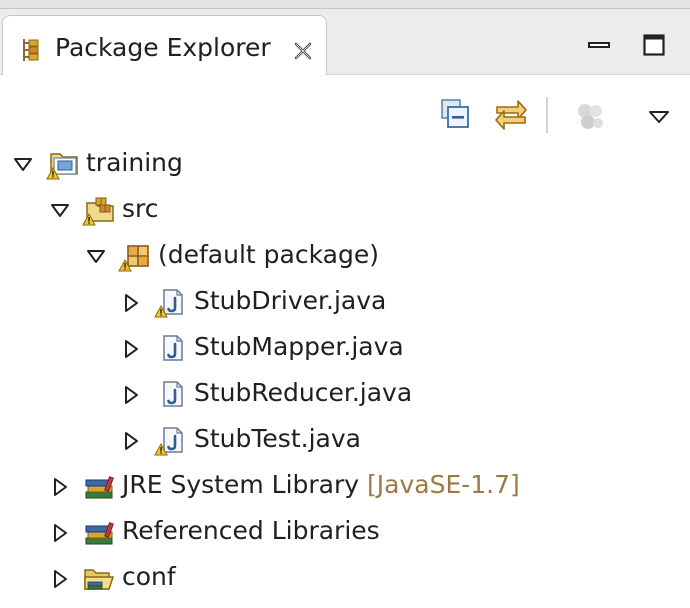  What do you see at coordinates (590, 116) in the screenshot?
I see `focus-on-active-task-icon` at bounding box center [590, 116].